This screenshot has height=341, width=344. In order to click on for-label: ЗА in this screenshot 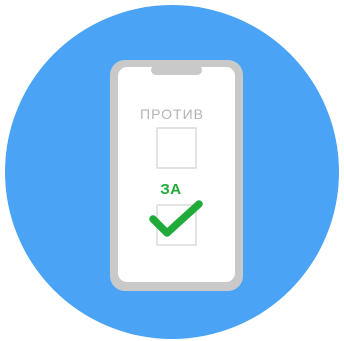, I will do `click(171, 189)`.